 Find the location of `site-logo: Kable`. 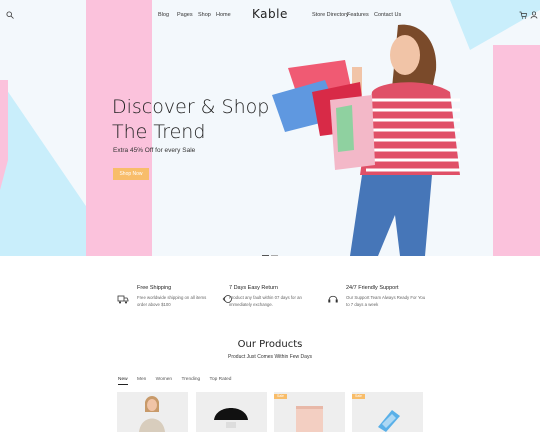

site-logo: Kable is located at coordinates (270, 14).